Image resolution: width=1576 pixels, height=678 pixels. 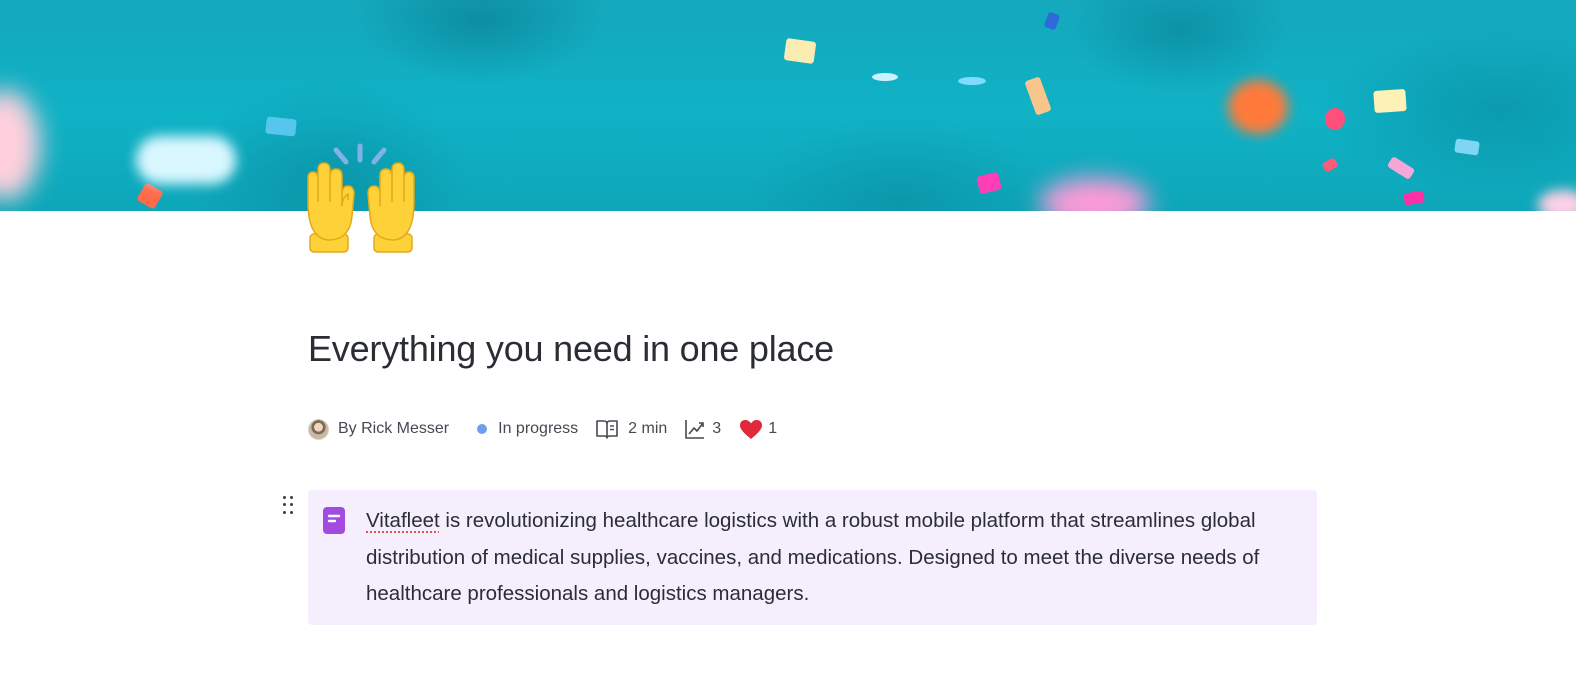 What do you see at coordinates (751, 429) in the screenshot?
I see `heart-icon` at bounding box center [751, 429].